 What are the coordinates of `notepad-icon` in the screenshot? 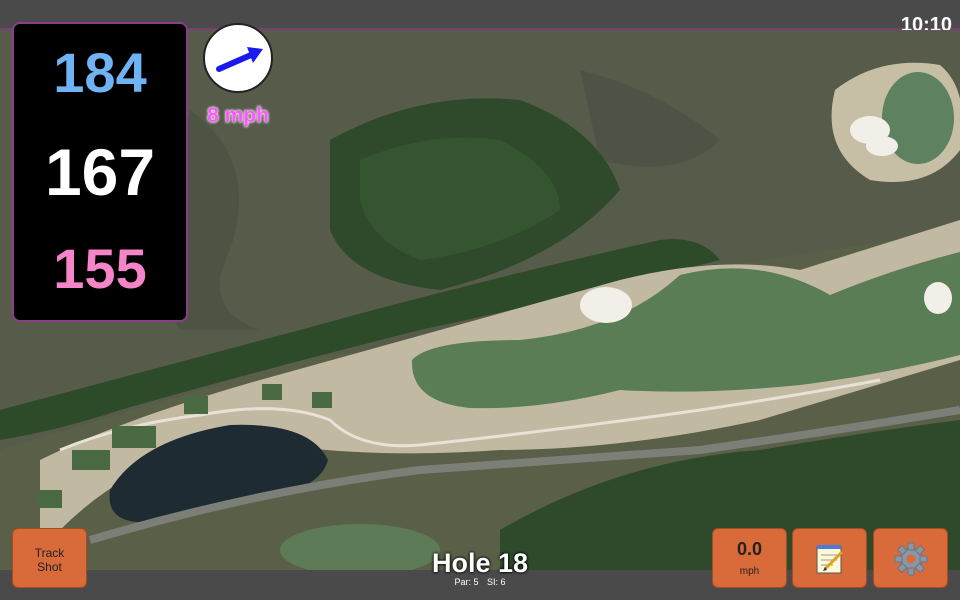 It's located at (830, 559).